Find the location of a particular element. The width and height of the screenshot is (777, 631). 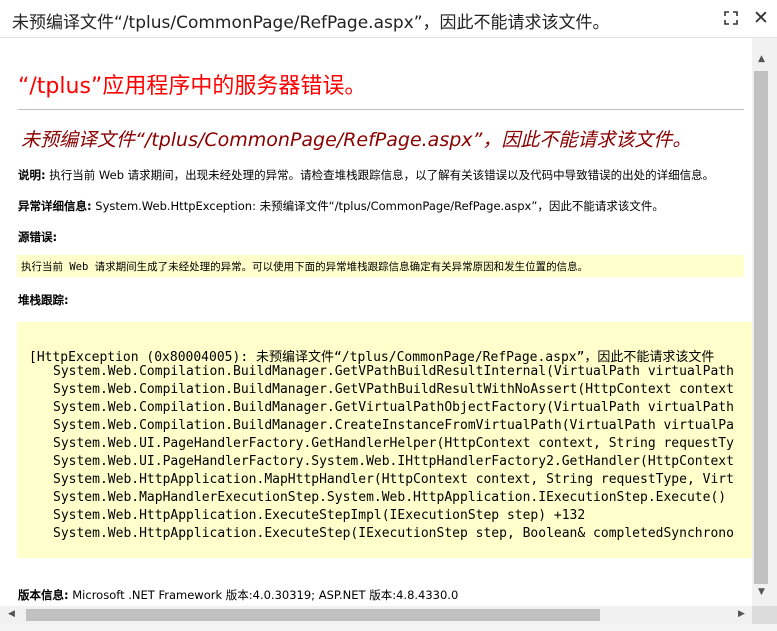

source-error-label: 源错误: is located at coordinates (38, 237).